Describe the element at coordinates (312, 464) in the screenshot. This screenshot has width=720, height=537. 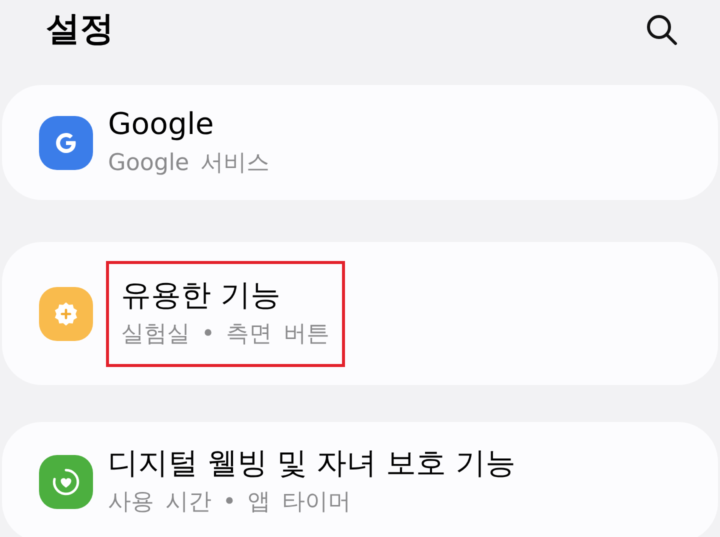
I see `item-title: 디지털 웰빙 및 자녀 보호 기능` at that location.